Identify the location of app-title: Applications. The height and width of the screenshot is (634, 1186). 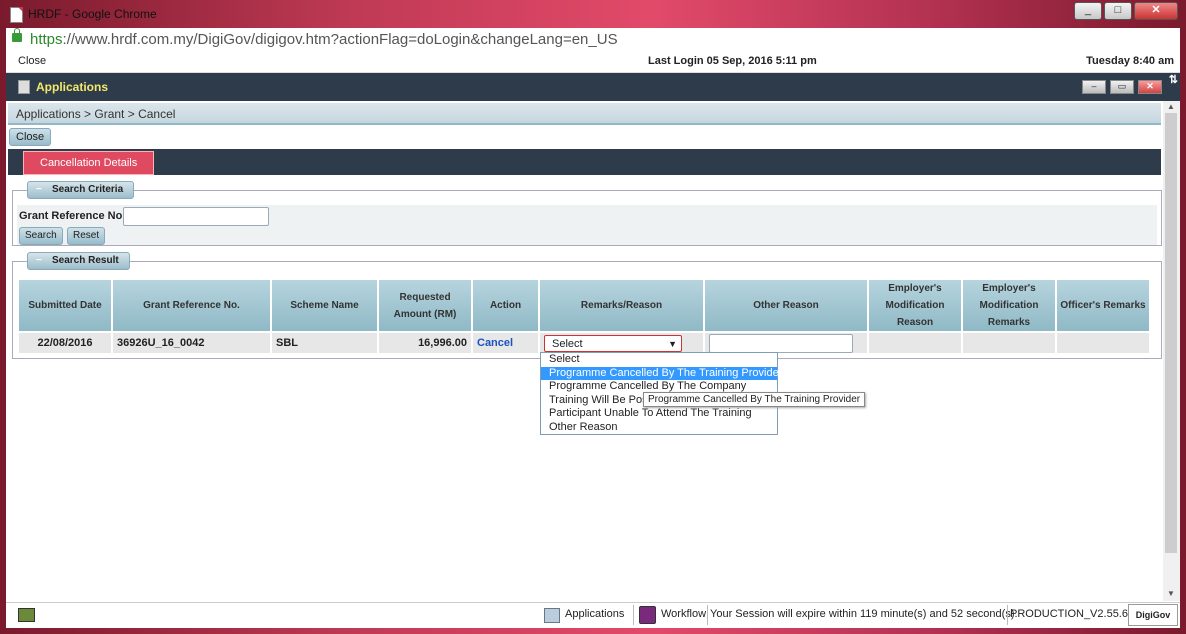
(72, 87).